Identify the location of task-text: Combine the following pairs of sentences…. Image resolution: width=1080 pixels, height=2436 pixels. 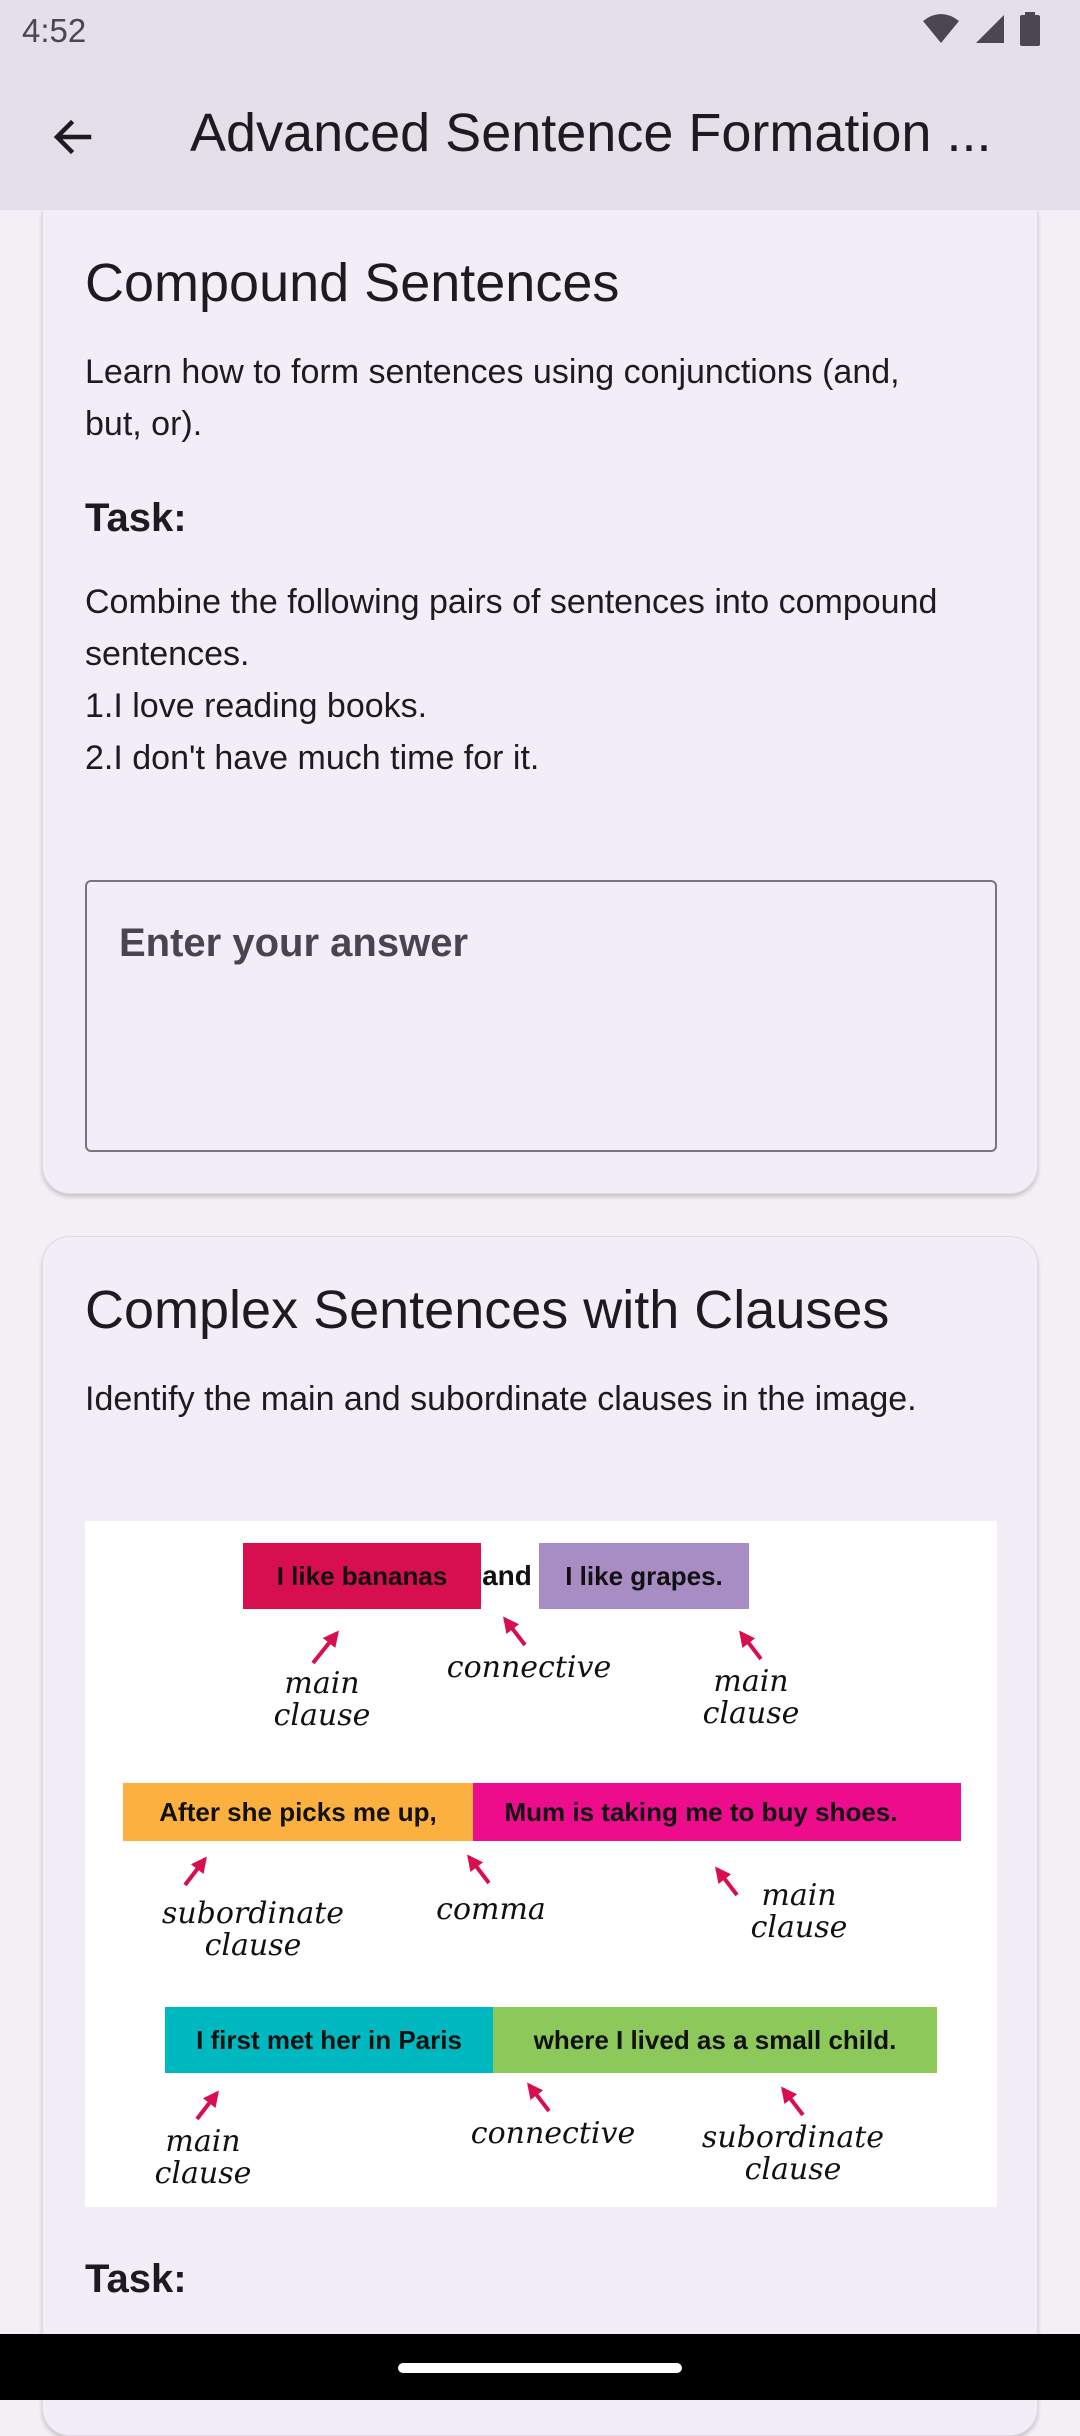
(511, 628).